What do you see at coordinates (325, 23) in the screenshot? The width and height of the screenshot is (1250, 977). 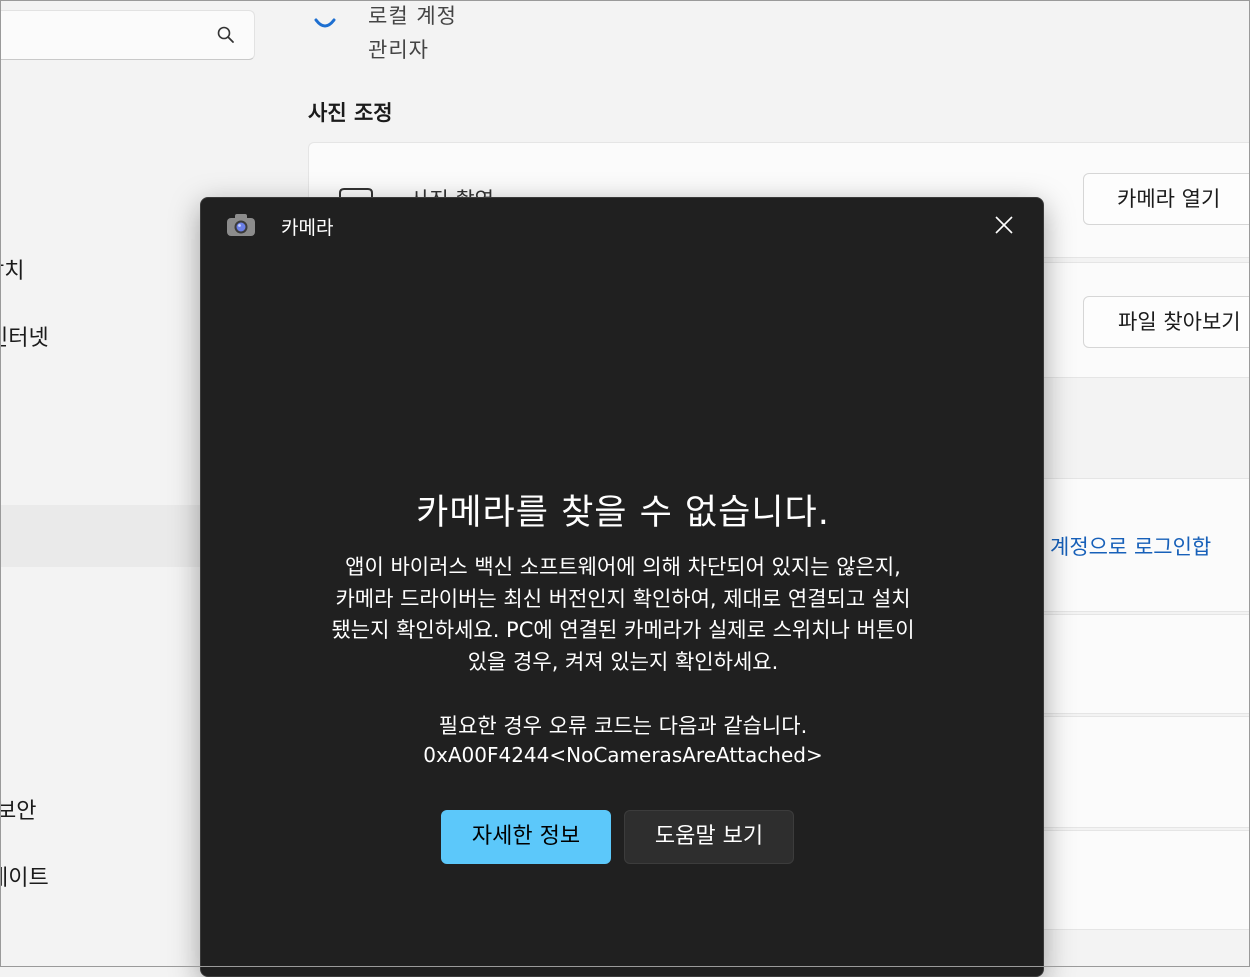 I see `account-avatar-icon` at bounding box center [325, 23].